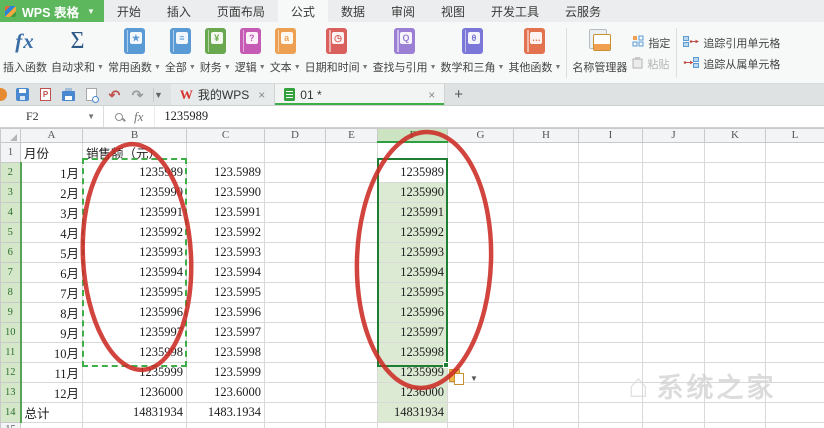  Describe the element at coordinates (351, 135) in the screenshot. I see `column-header-E: E` at that location.